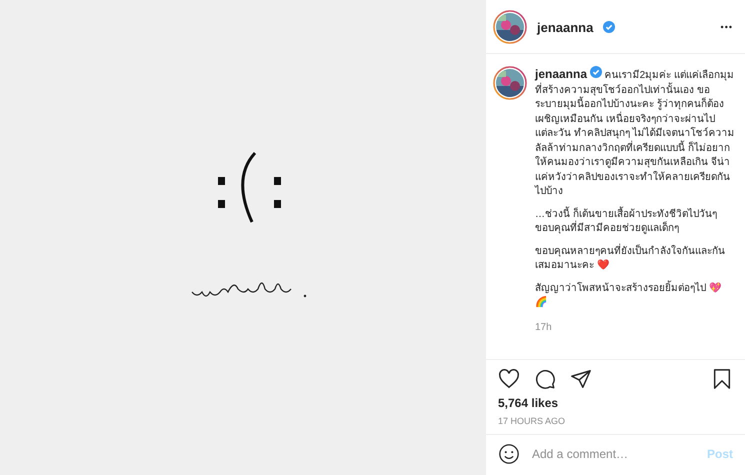 Image resolution: width=745 pixels, height=475 pixels. I want to click on caption-text: jenaanna คนเรามี2มุมค่ะ แต่แค่เลือกมุมที่สร้างความสุขโชว์ออกไปเท่านั้นเอง ขอระบายมุมนี้ออกไปบ้างนะคะ รู้ว่าทุกคนก็ต้องเผชิญเหมือนกัน เหนื่อยจริงๆกว่าจะผ่านไปแต่ละวัน ทำคลิปสนุกๆ ไม่ได้มีเจตนาโชว์ความลัลล้าท่ามกลางวิกฤตที่เครียดแบบนี้ ก็ไม่อยากให้คนมองว่าเราดูมีความสุขกันเหลือเกิน จีน่าแค่หวังว่าคลิปของเราจะทำให้คลายเครียดกันไปบ้าง, so click(635, 132).